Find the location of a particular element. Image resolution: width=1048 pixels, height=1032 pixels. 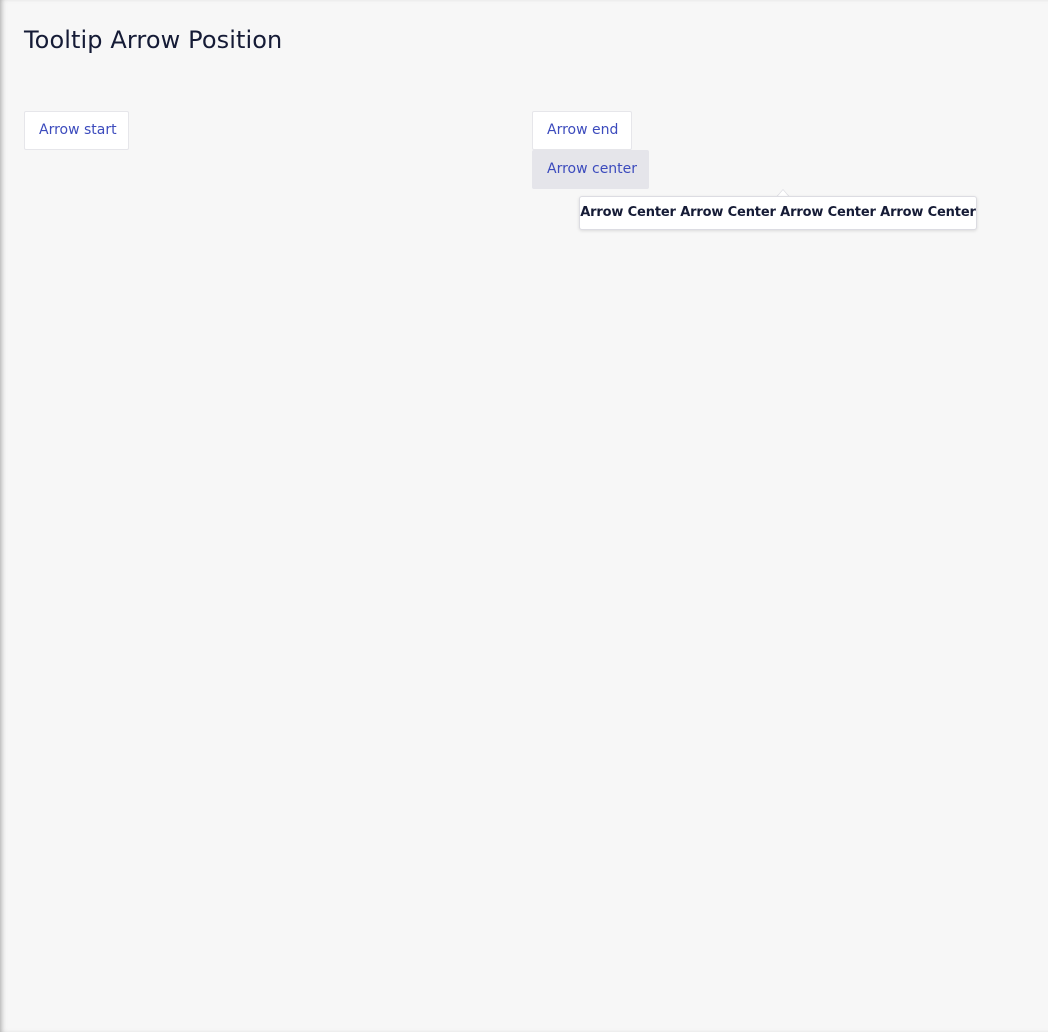

arrow-start-button: Arrow start is located at coordinates (76, 130).